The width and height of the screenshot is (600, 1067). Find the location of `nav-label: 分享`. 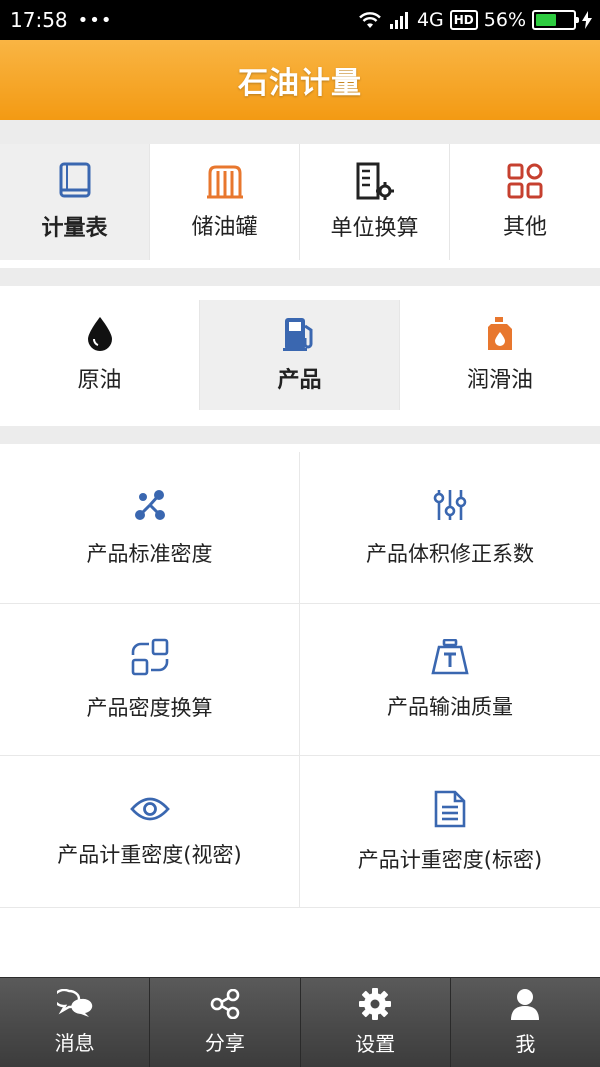

nav-label: 分享 is located at coordinates (224, 1043).